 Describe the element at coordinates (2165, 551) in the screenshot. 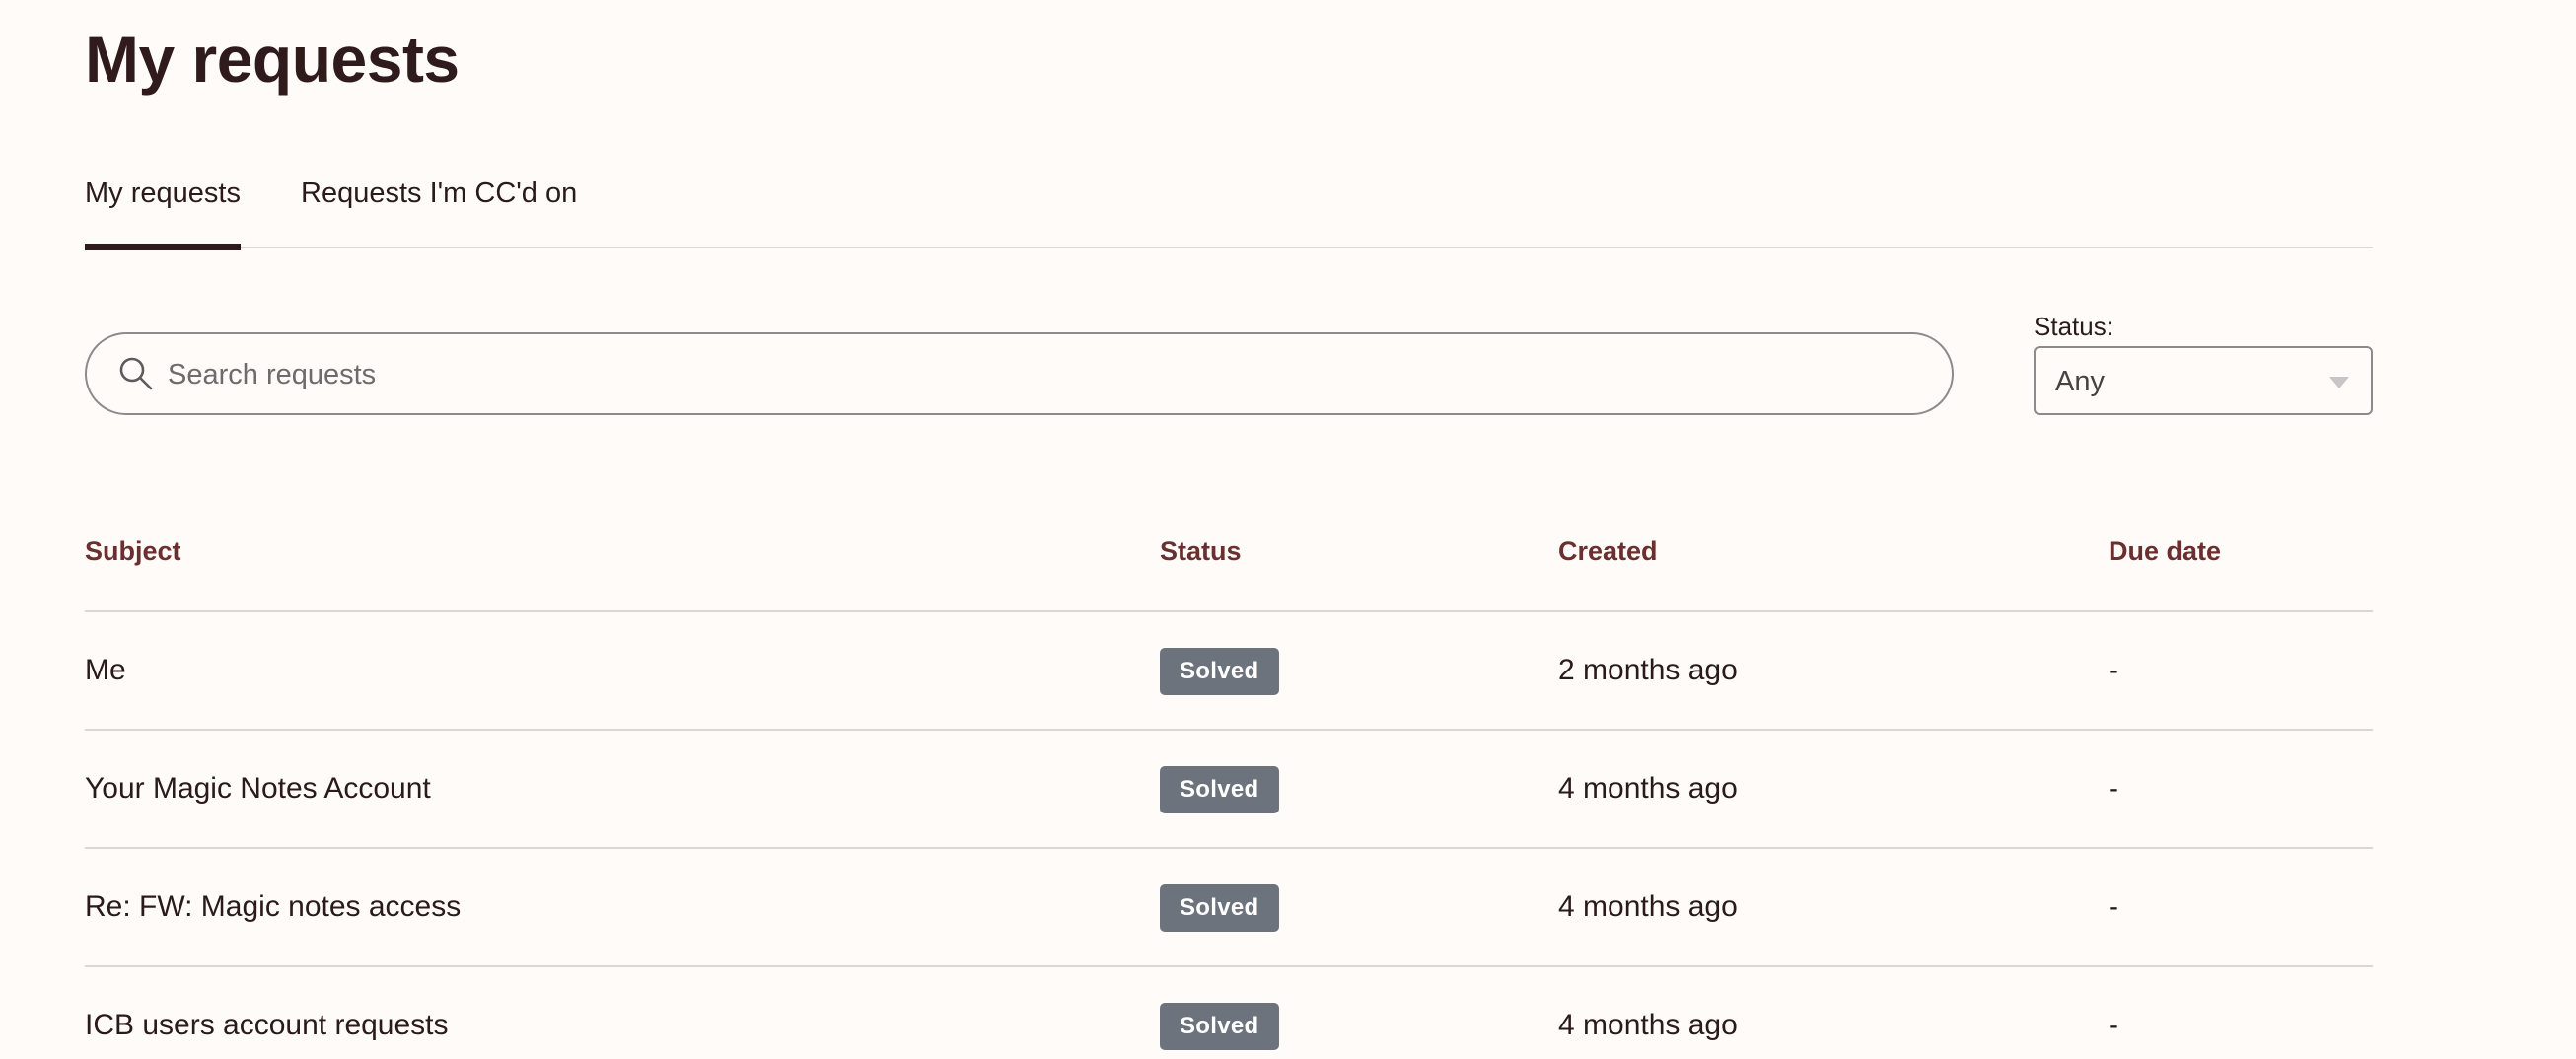

I see `header-due-date: Due date` at that location.